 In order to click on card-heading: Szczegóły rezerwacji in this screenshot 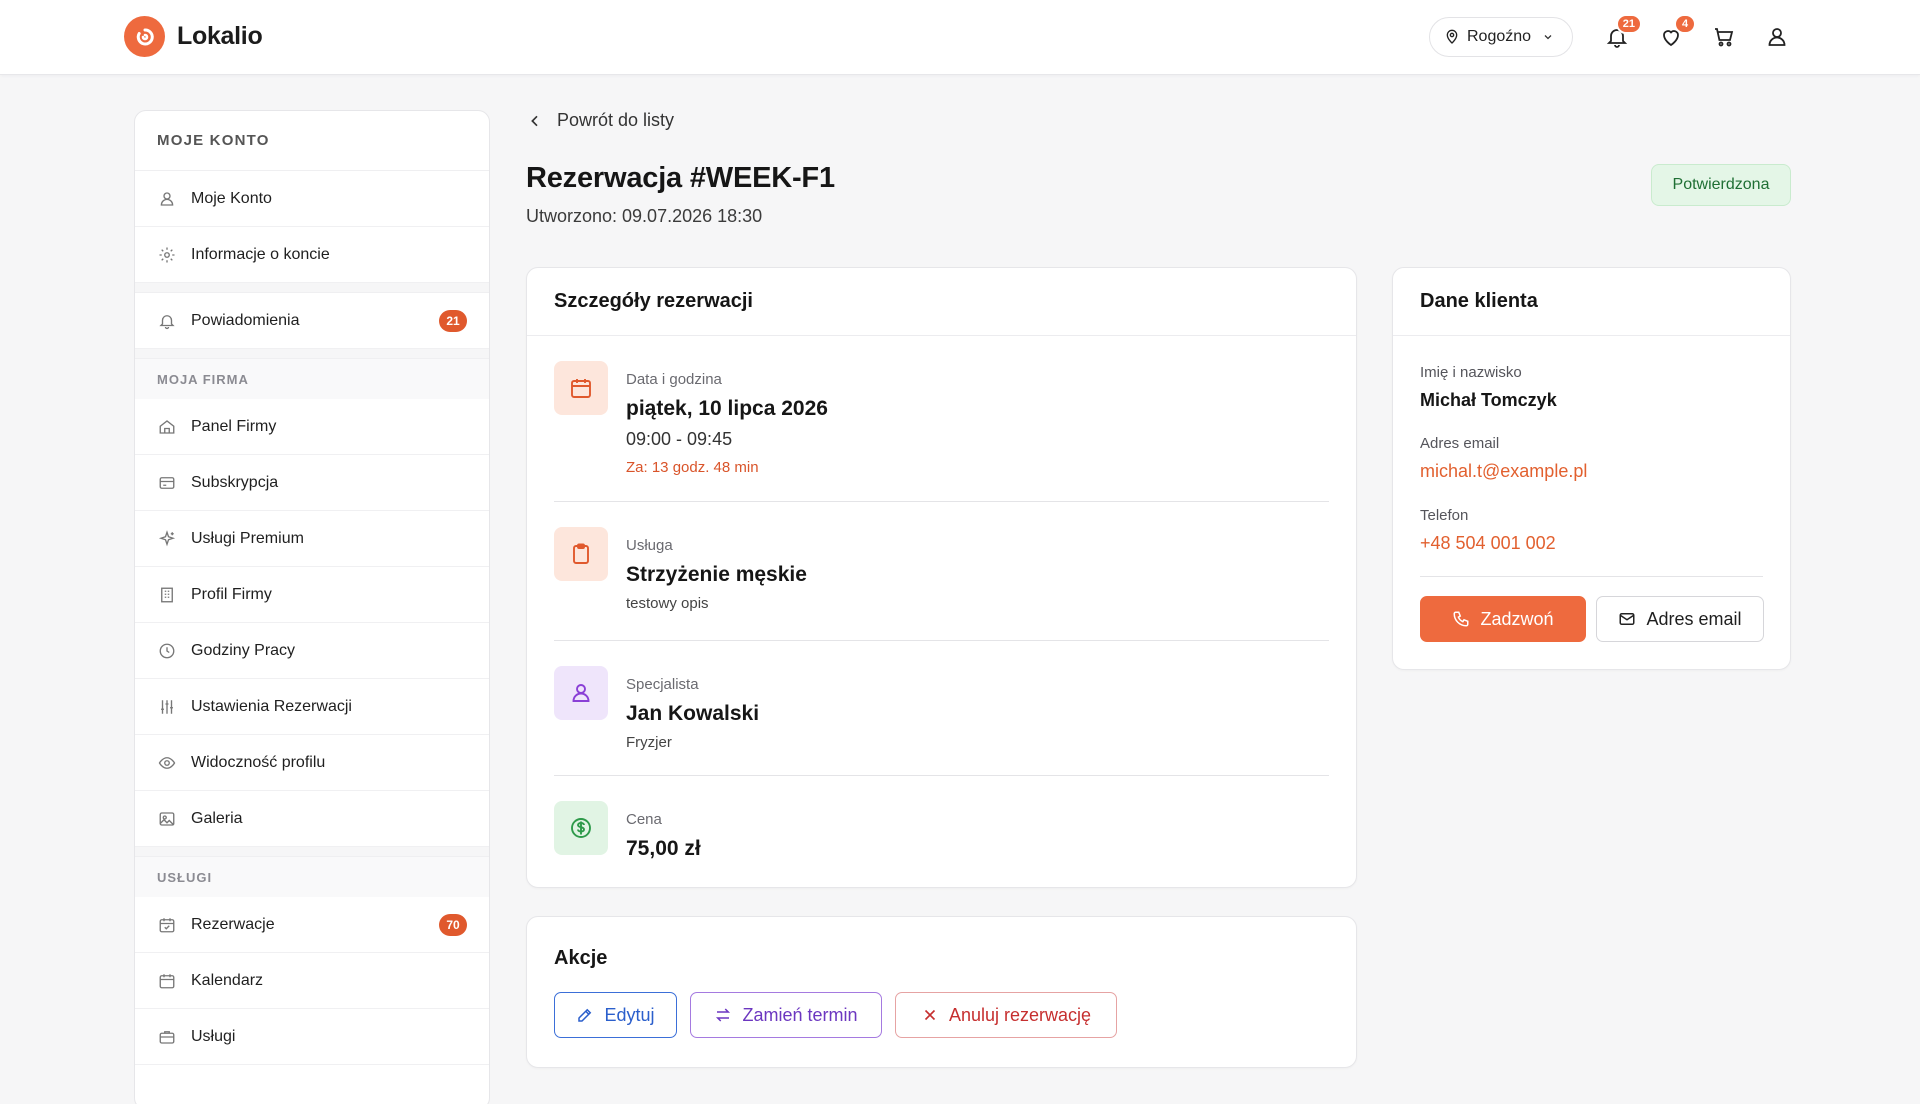, I will do `click(941, 302)`.